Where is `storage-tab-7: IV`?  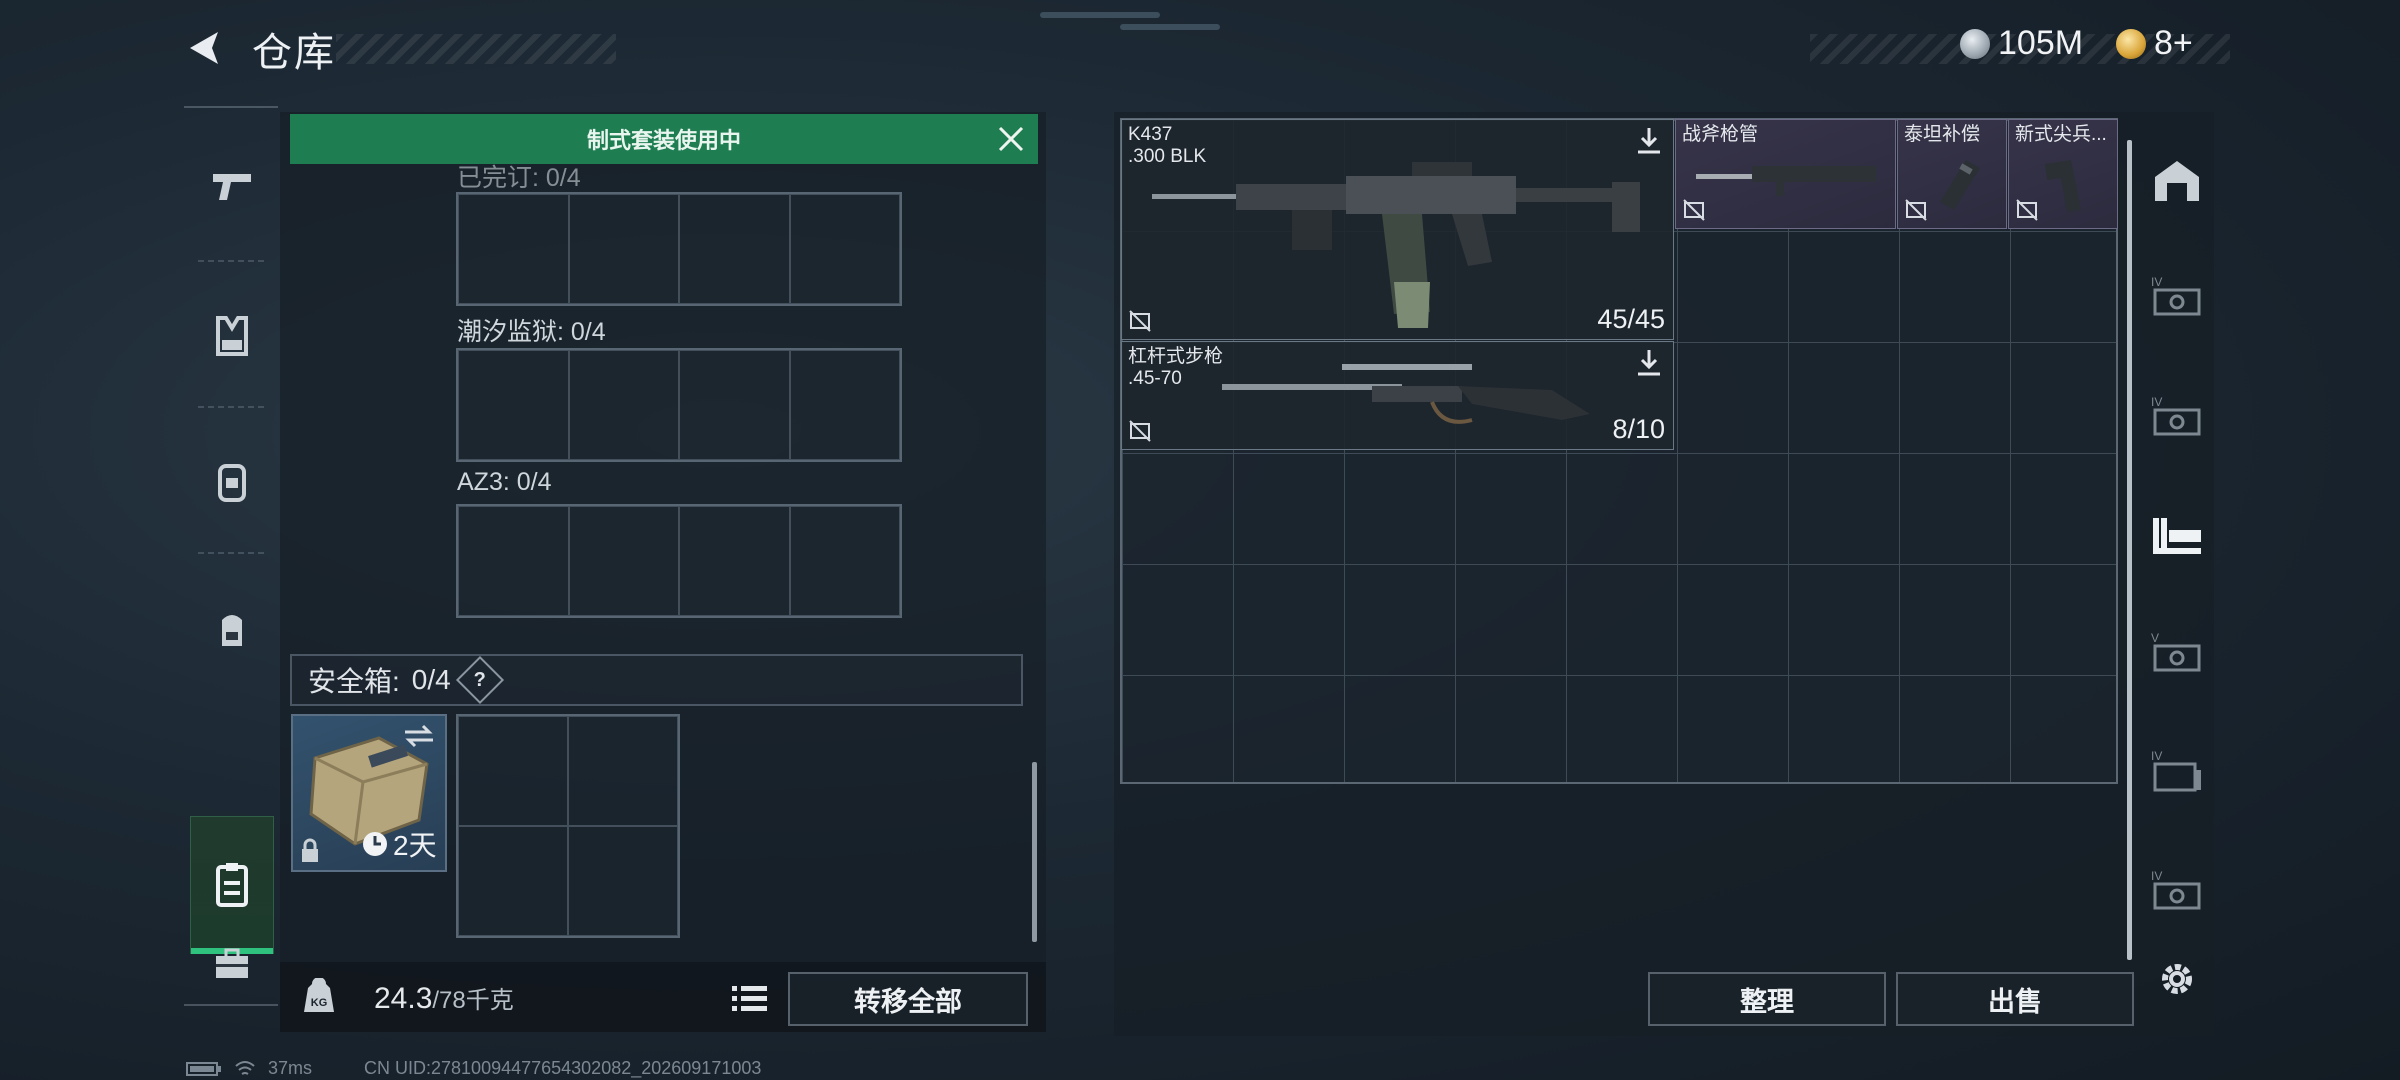 storage-tab-7: IV is located at coordinates (2177, 891).